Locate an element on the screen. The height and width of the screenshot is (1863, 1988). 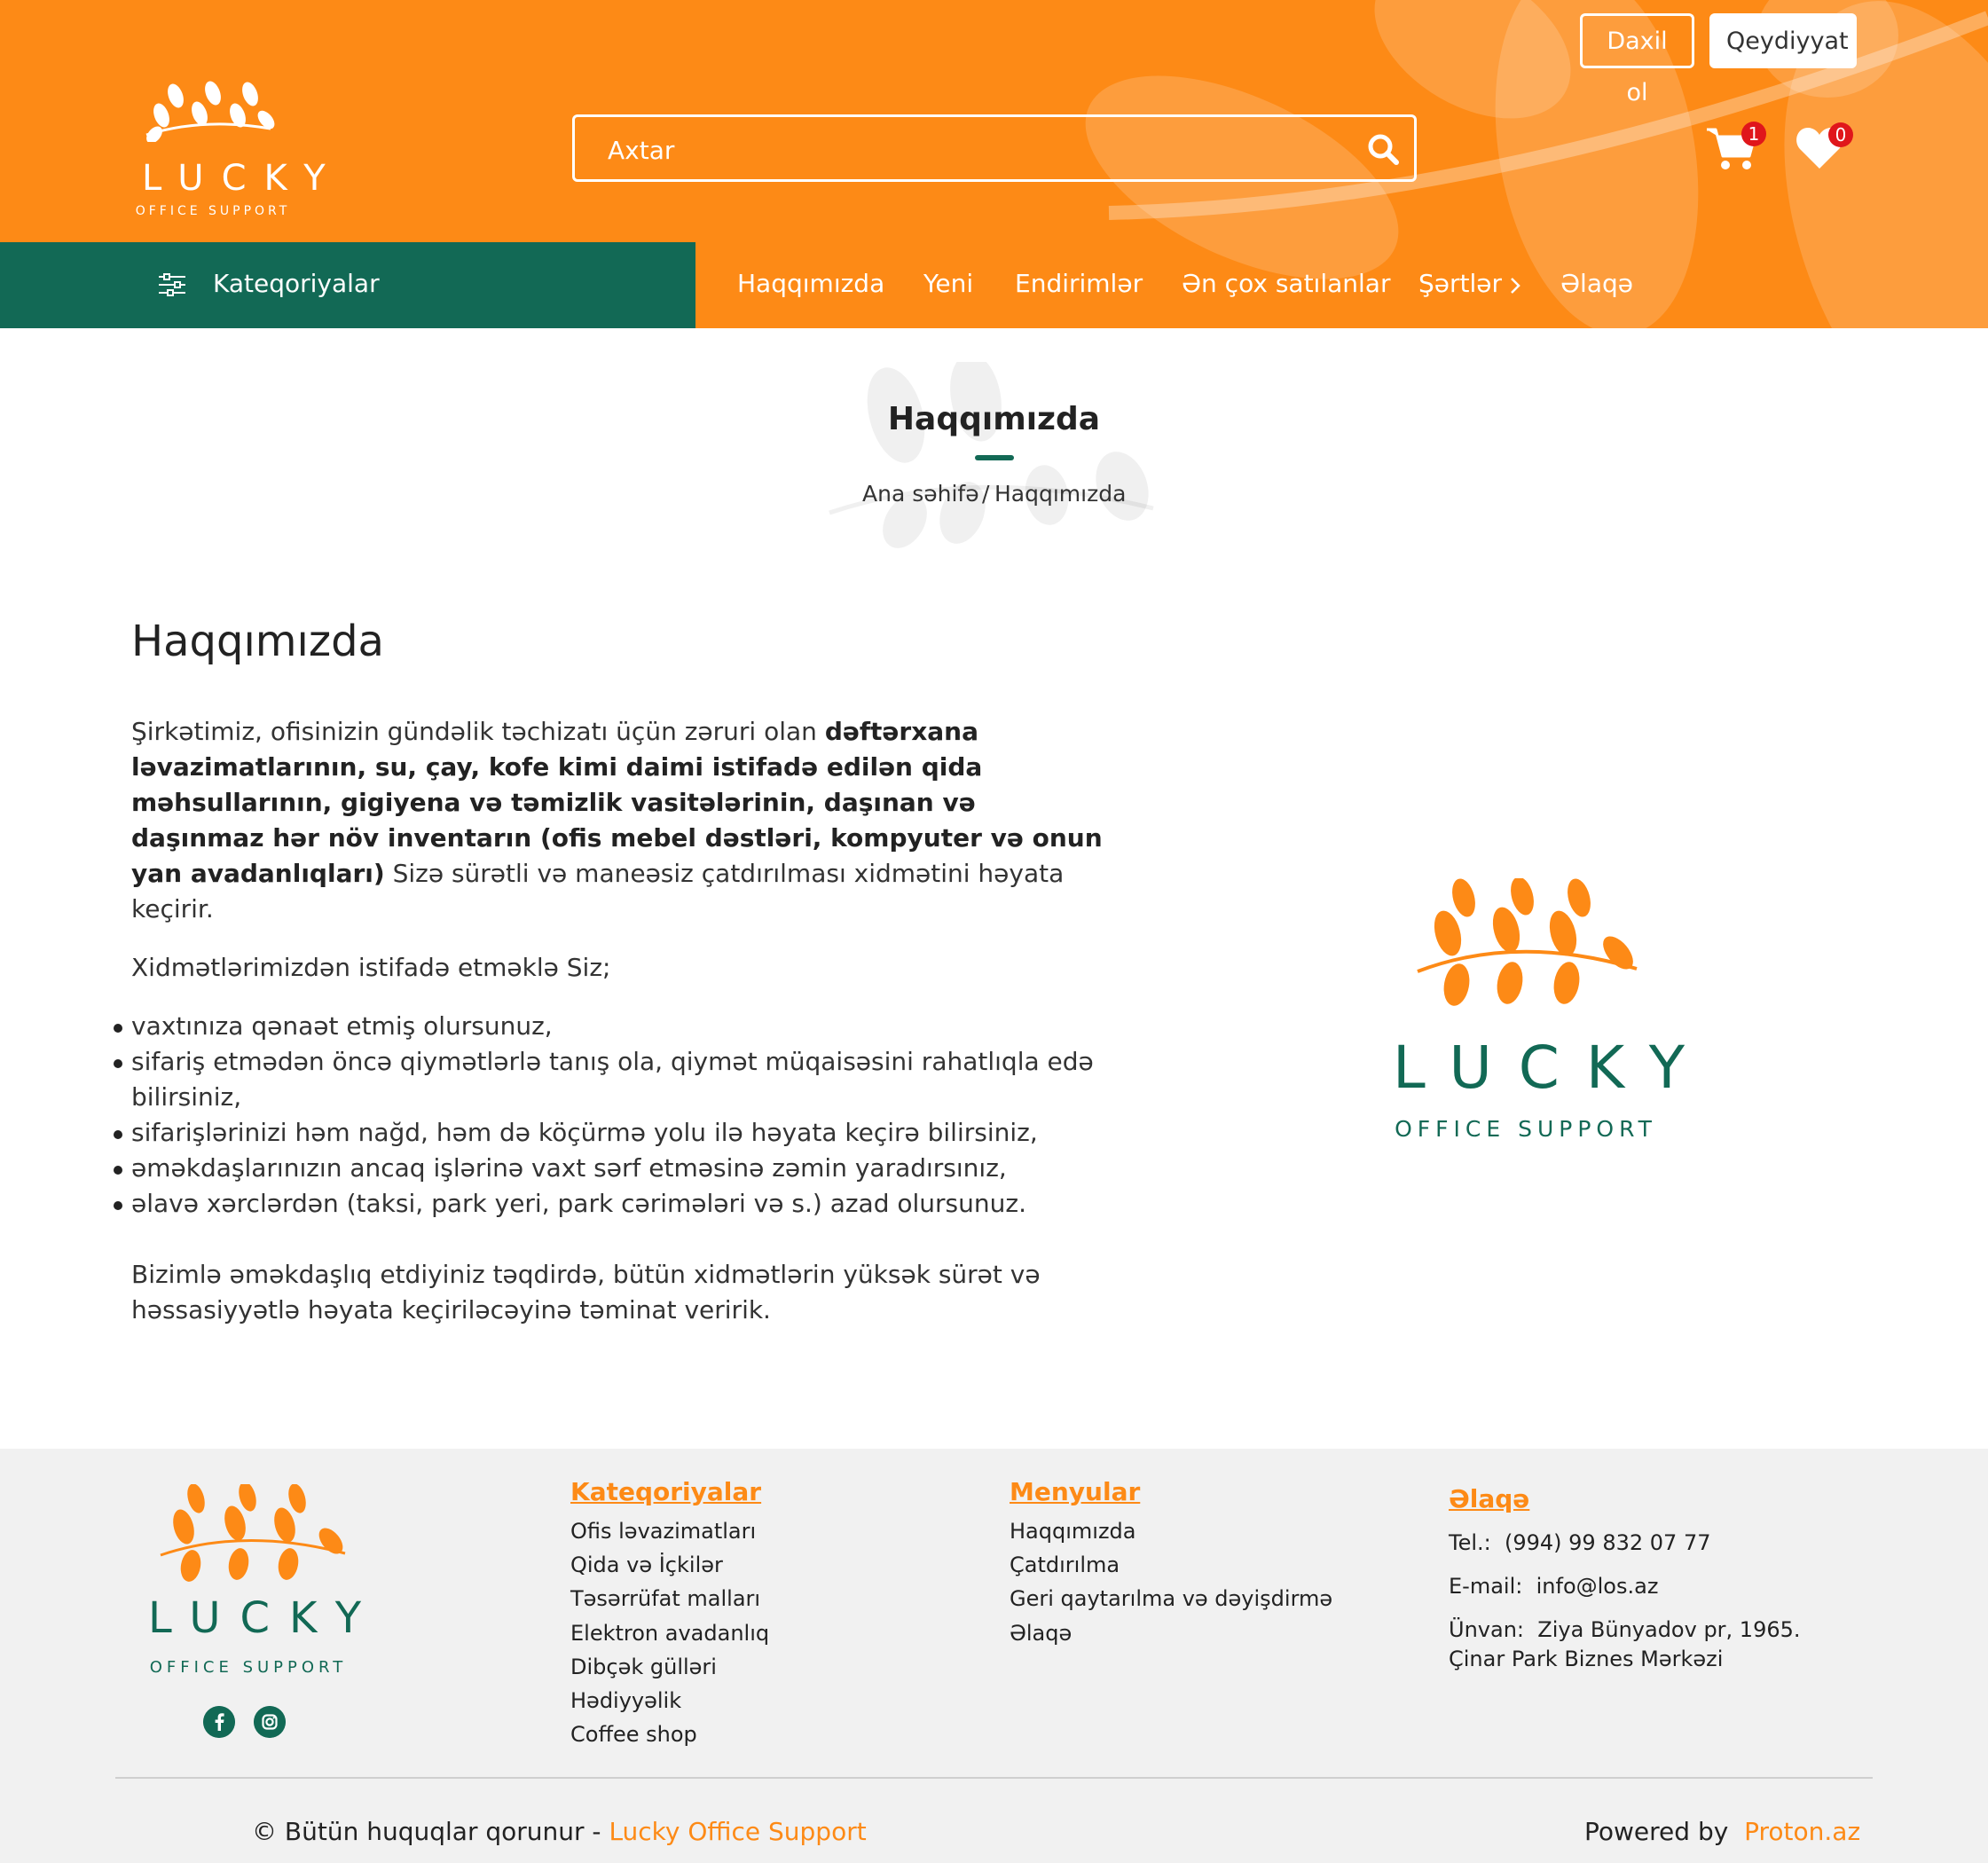
login-button: Daxil ol is located at coordinates (1637, 59).